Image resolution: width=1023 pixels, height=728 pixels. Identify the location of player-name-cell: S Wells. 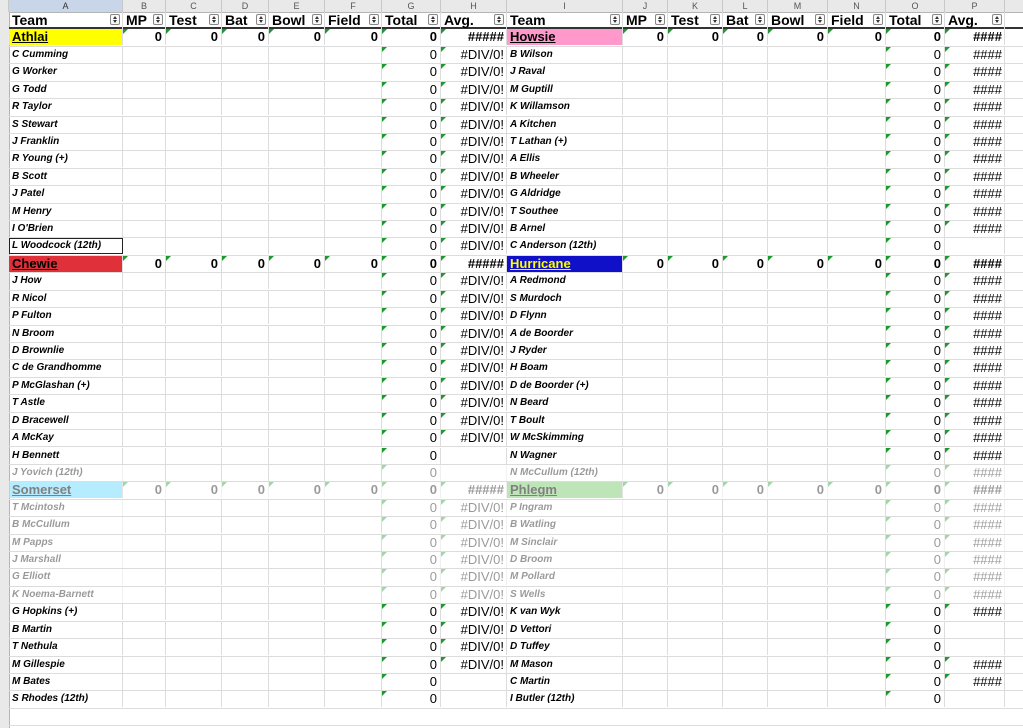
(565, 594).